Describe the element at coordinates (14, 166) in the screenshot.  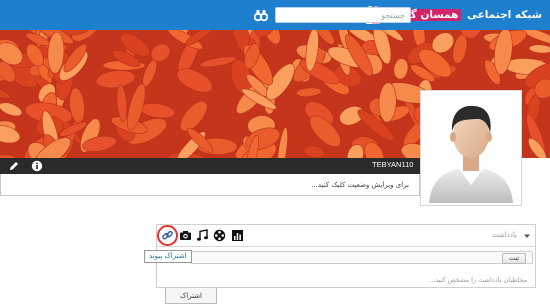
I see `pencil-icon` at that location.